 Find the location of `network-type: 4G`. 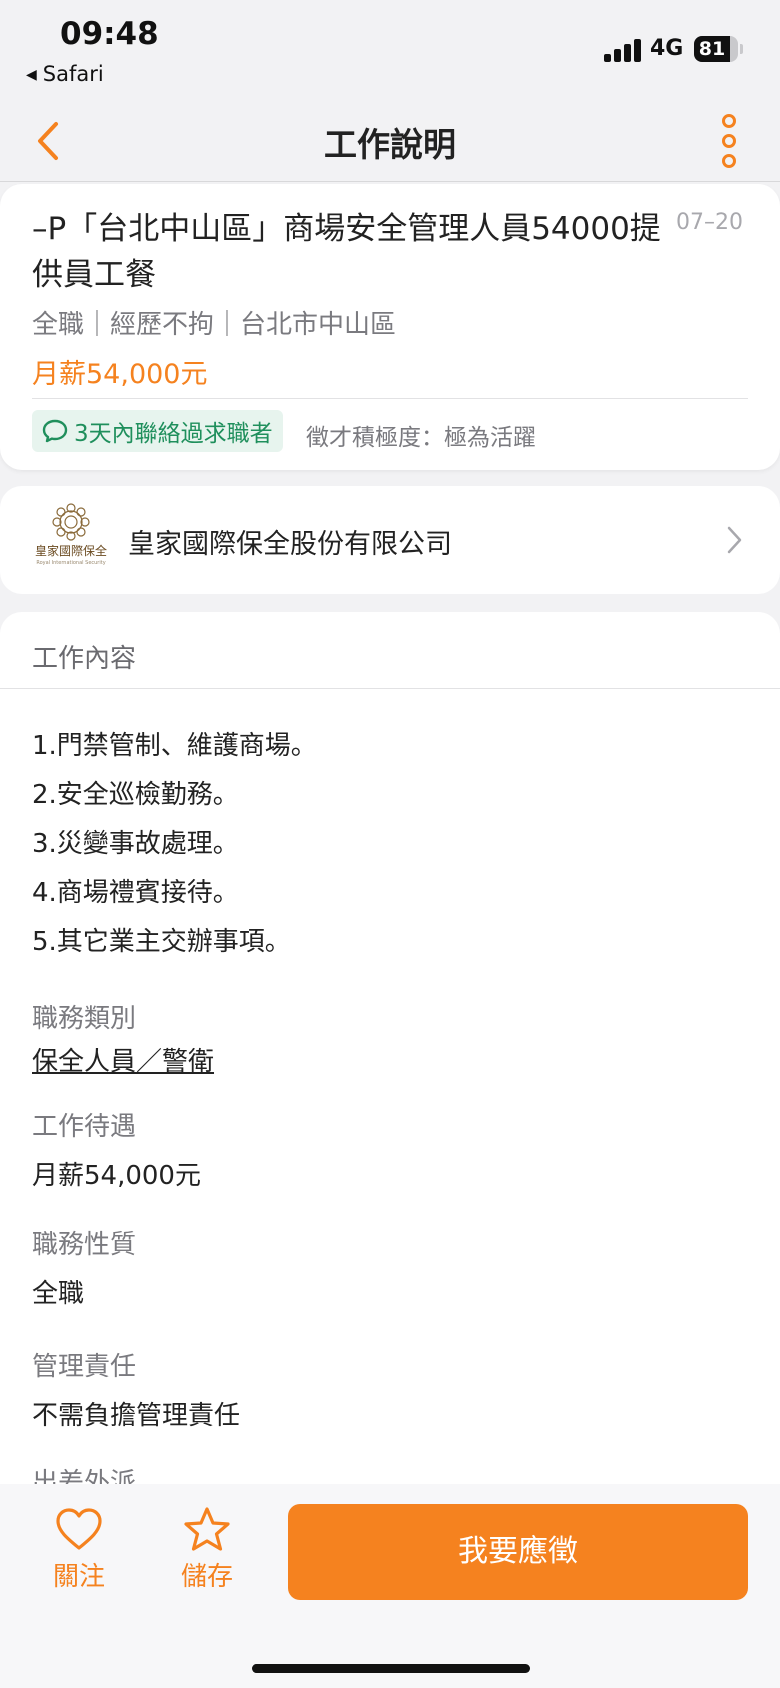

network-type: 4G is located at coordinates (667, 48).